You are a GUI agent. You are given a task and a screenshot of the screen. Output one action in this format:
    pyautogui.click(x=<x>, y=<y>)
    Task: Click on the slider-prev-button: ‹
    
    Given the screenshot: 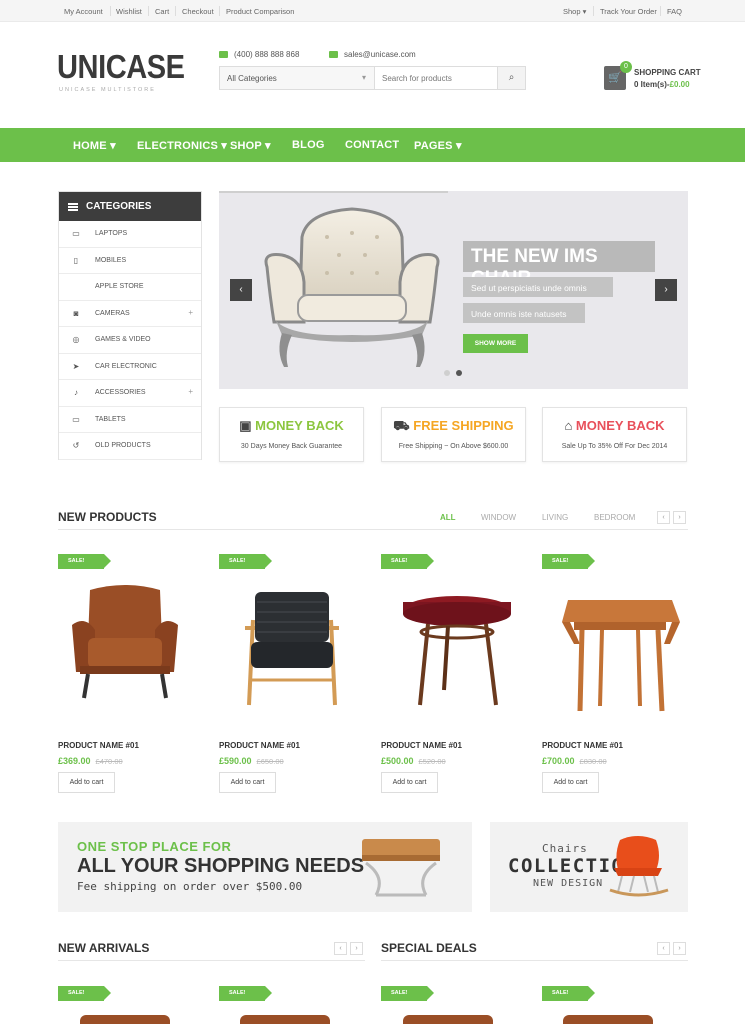 What is the action you would take?
    pyautogui.click(x=241, y=290)
    